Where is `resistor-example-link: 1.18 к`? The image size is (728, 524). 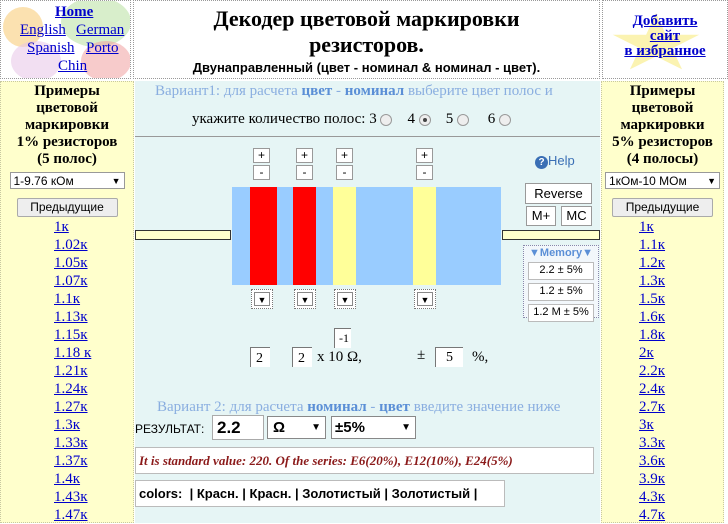 resistor-example-link: 1.18 к is located at coordinates (72, 353).